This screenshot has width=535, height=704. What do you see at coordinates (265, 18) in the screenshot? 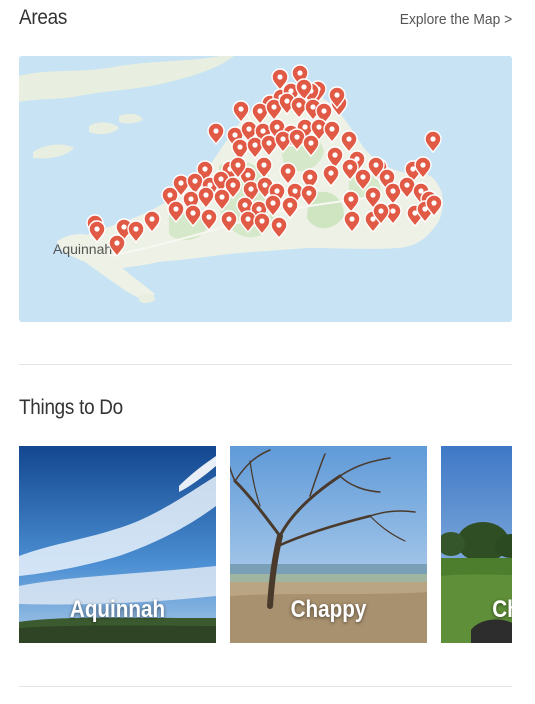
I see `areas-header: Areas Explore the Map >` at bounding box center [265, 18].